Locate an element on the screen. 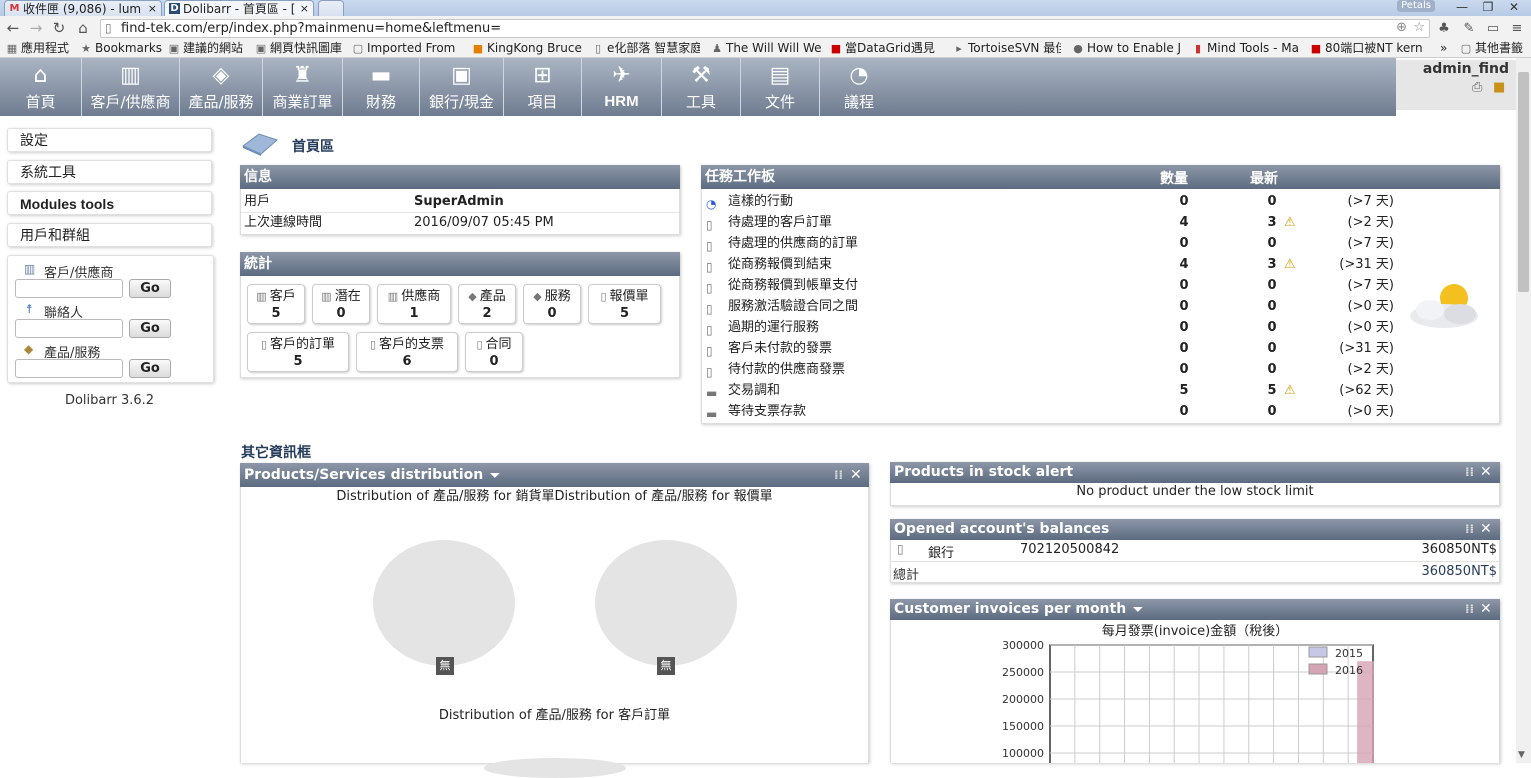 Image resolution: width=1531 pixels, height=778 pixels. stat-contracts: ▯ 合同 0 is located at coordinates (494, 352).